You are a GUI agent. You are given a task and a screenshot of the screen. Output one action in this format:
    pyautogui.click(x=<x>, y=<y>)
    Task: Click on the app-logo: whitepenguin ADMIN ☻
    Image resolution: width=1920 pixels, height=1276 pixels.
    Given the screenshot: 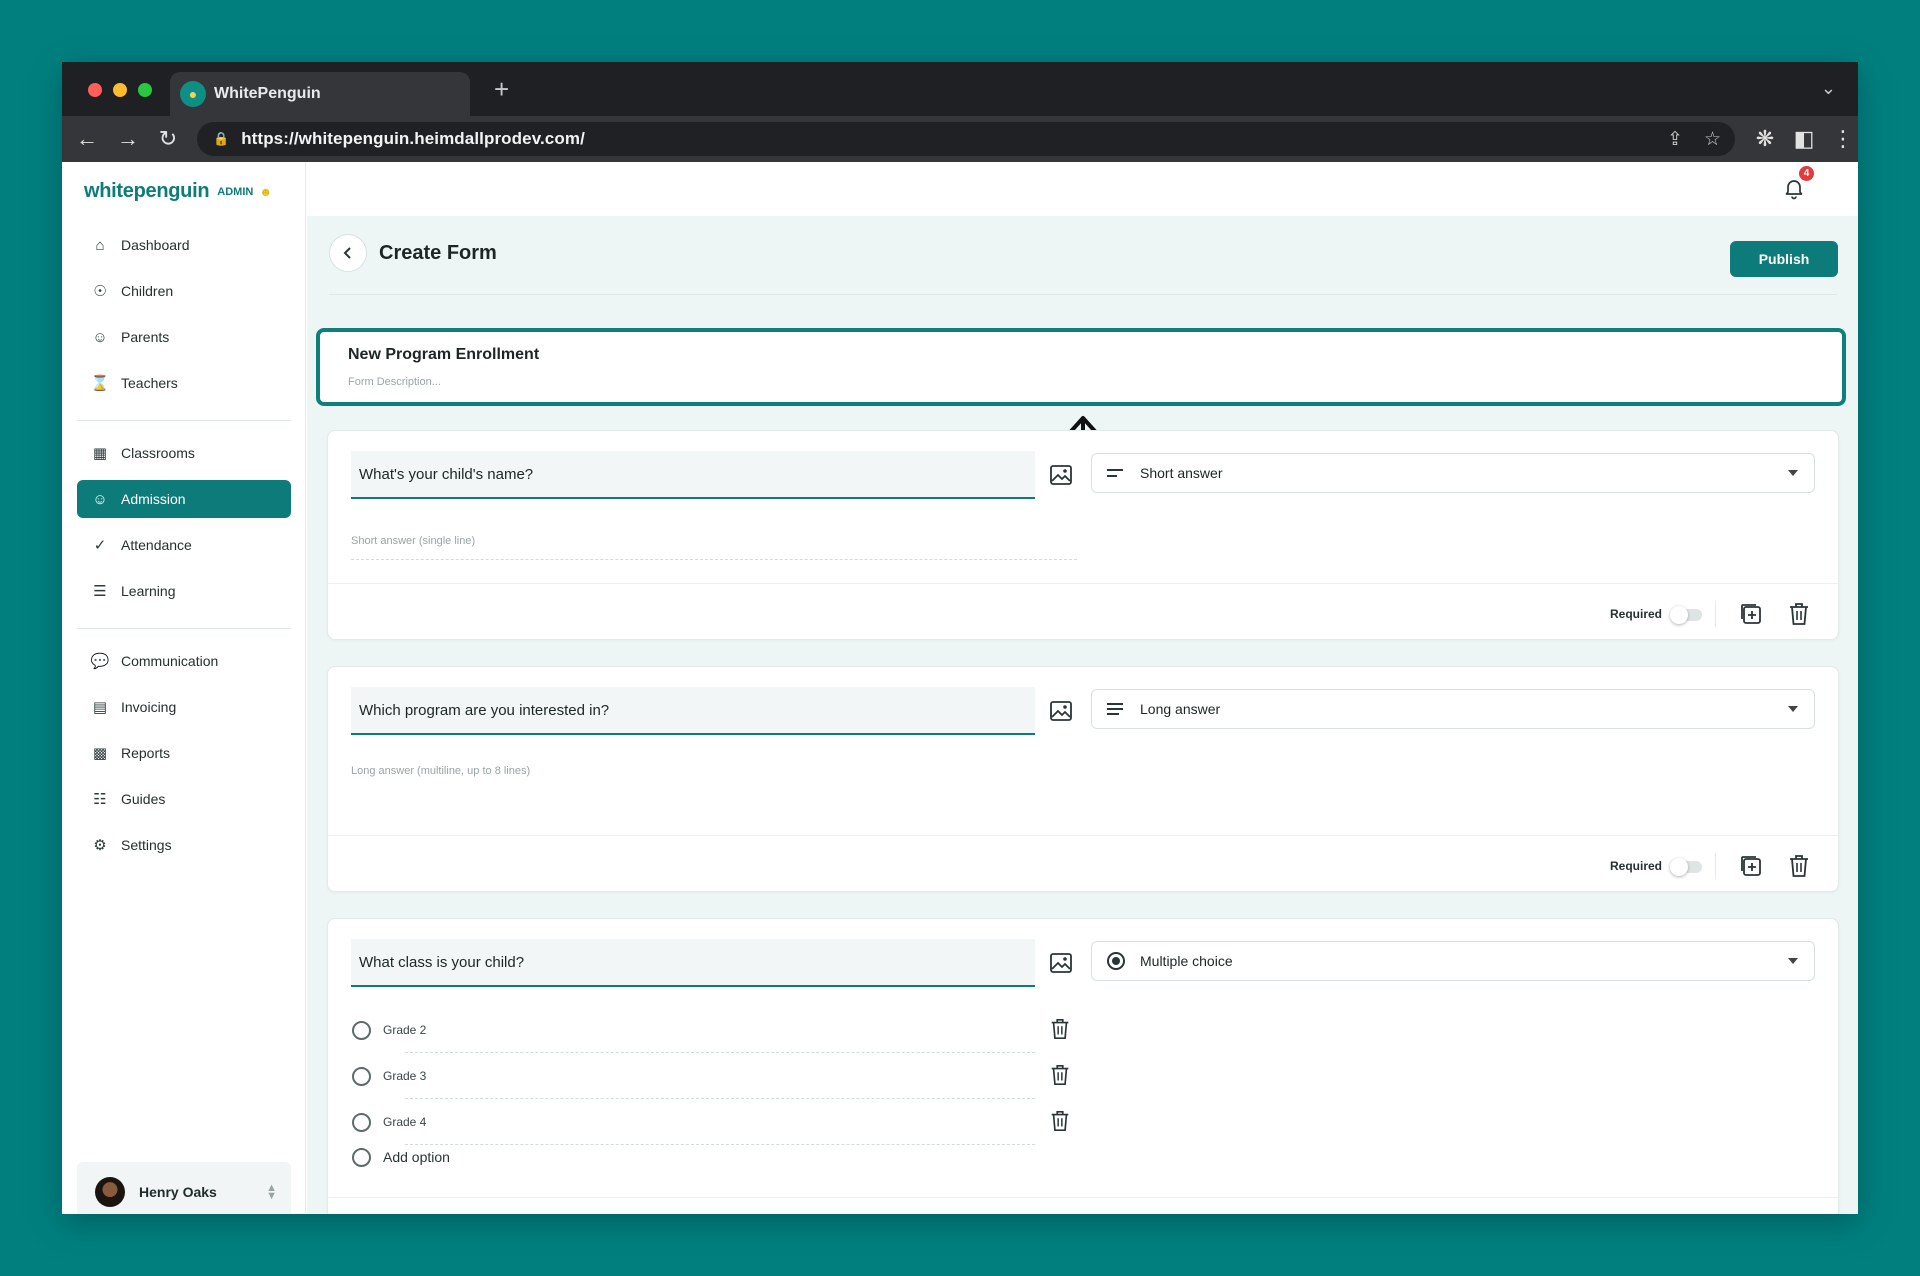 What is the action you would take?
    pyautogui.click(x=178, y=191)
    